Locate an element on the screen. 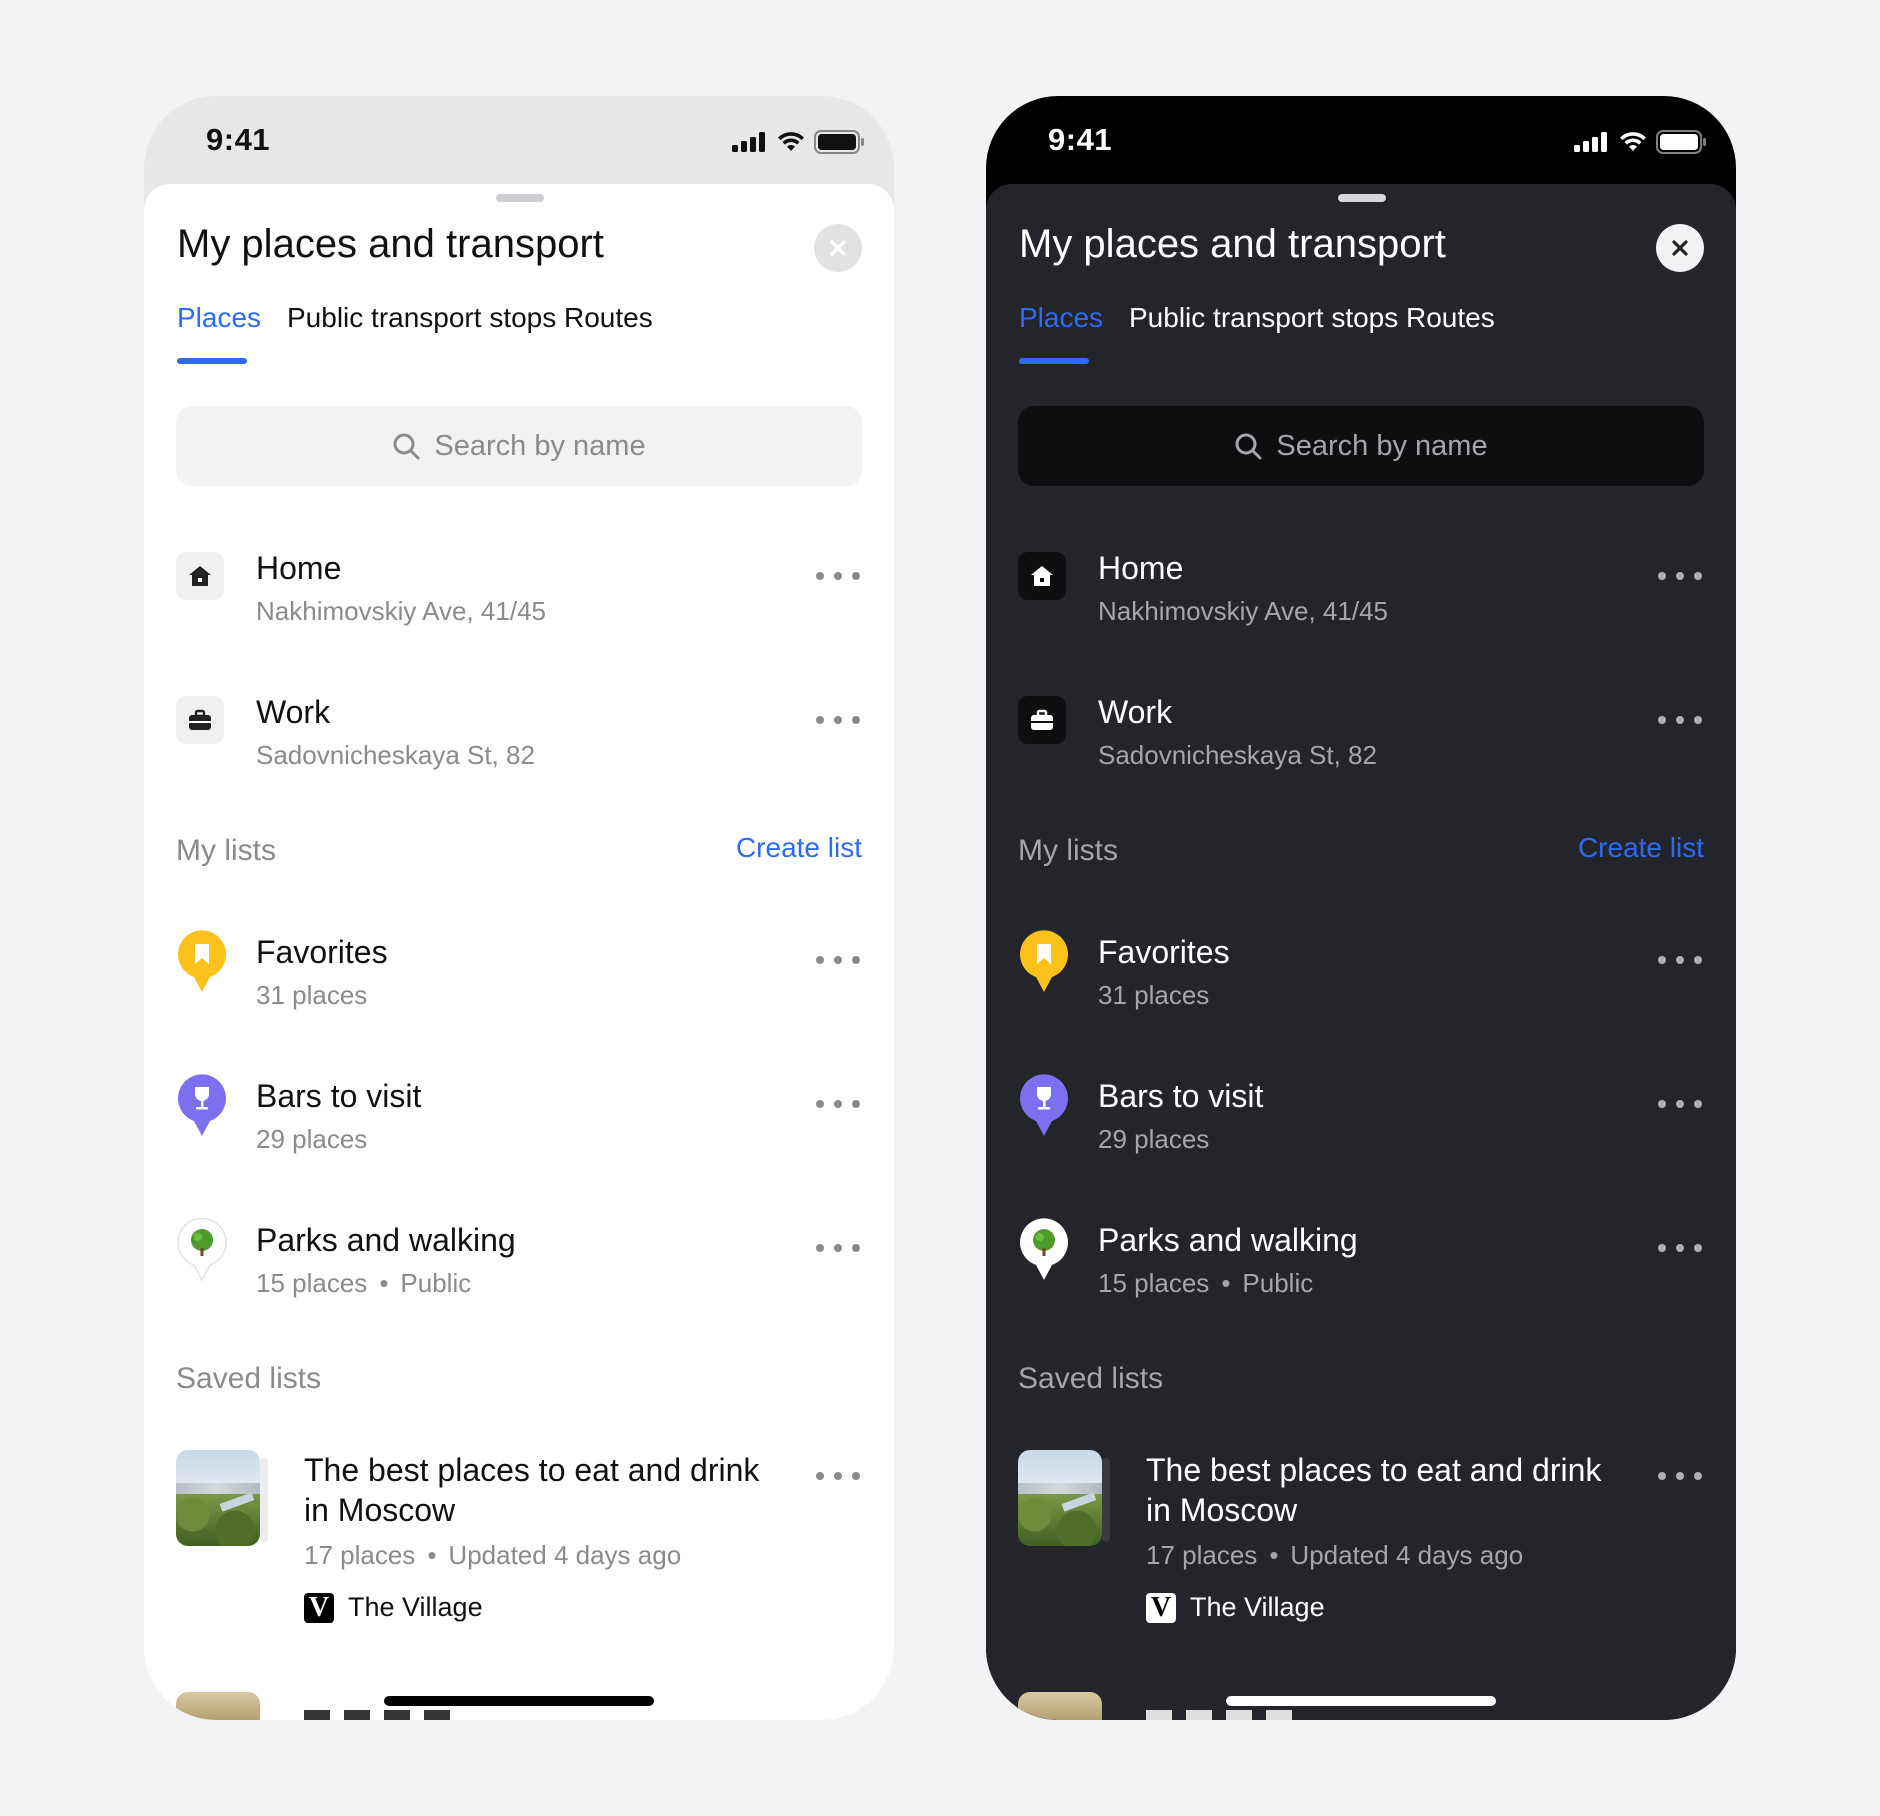 The image size is (1880, 1816). tree-pin-icon is located at coordinates (1044, 1249).